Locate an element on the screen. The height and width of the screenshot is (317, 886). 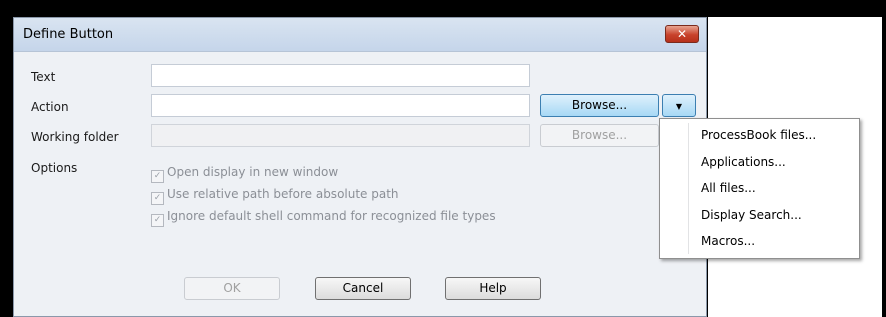
option-label: Open display in new window is located at coordinates (253, 172).